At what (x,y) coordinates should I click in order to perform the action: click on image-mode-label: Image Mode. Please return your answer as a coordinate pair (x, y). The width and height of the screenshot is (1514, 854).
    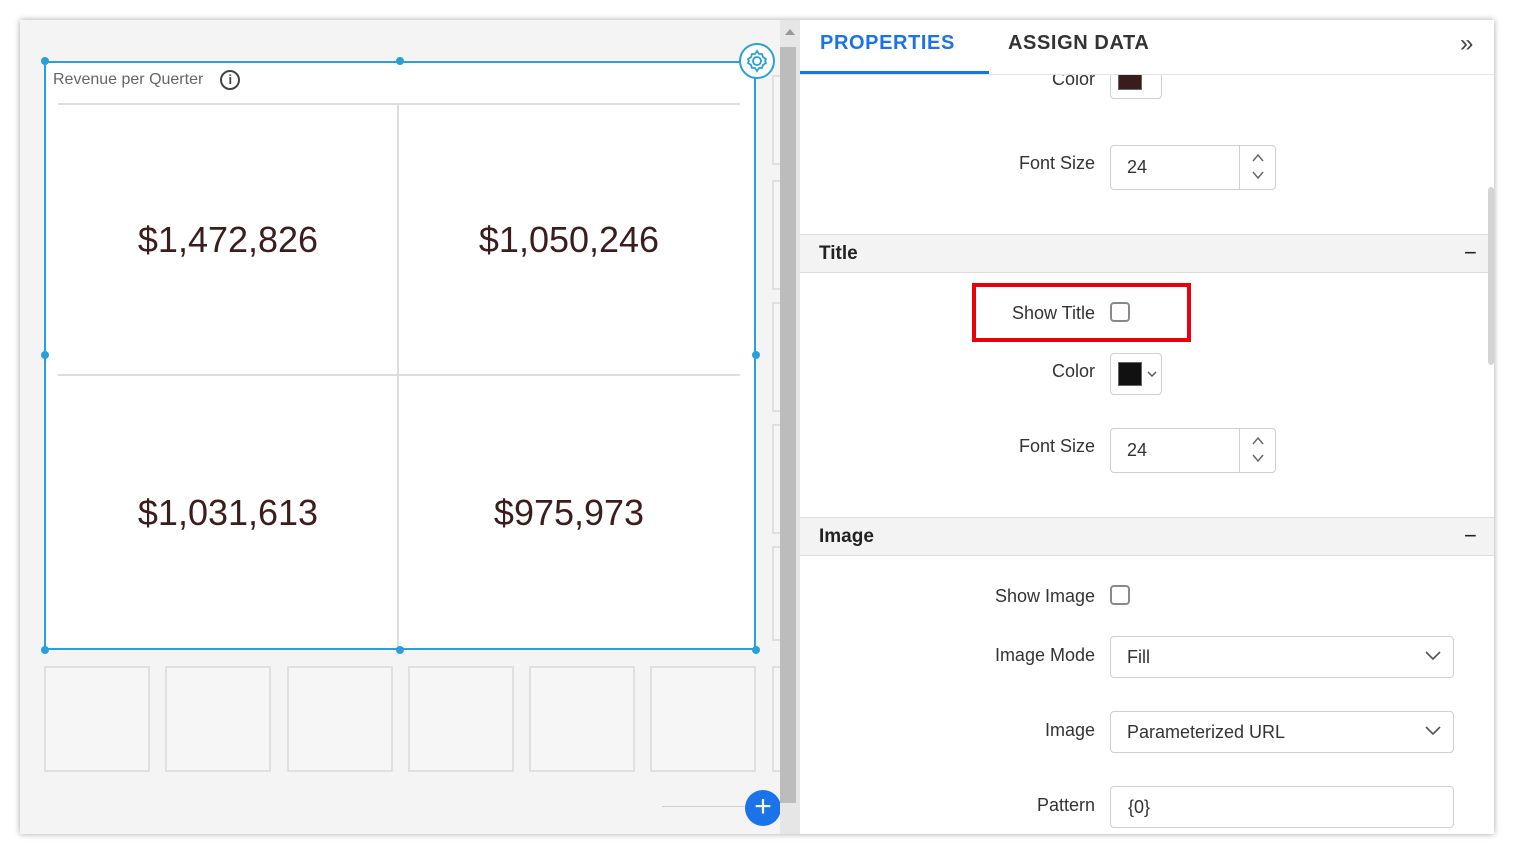
    Looking at the image, I should click on (1044, 655).